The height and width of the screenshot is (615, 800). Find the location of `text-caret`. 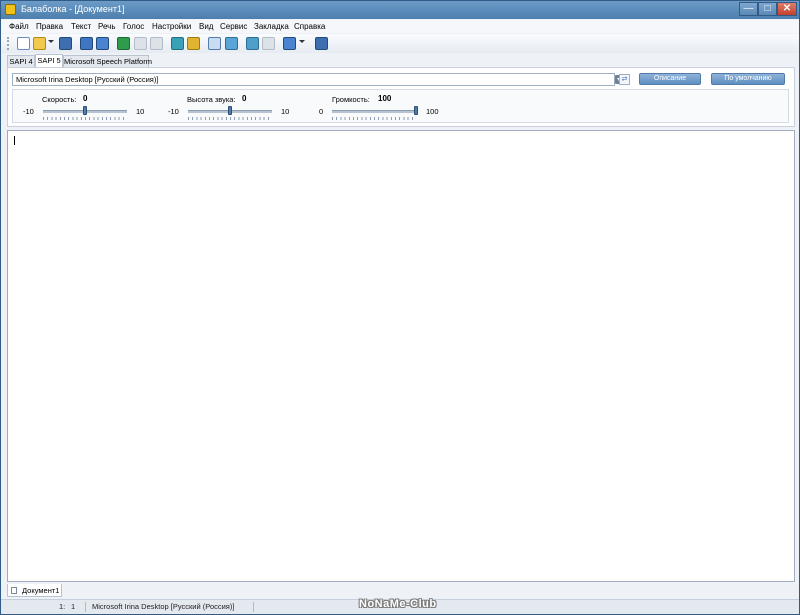

text-caret is located at coordinates (14, 140).